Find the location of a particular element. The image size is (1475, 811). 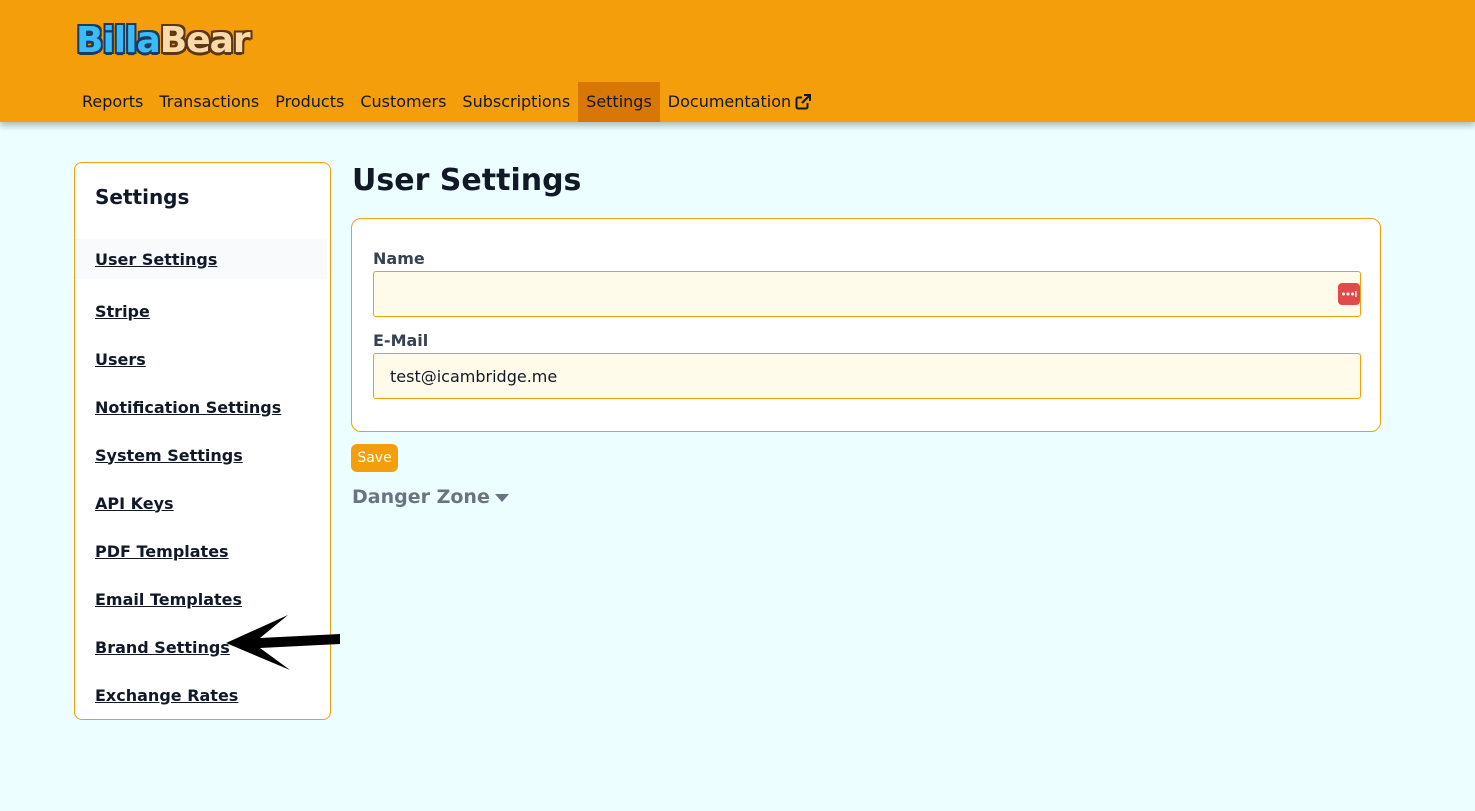

sidebar-item-exchange-rates: Exchange Rates is located at coordinates (201, 695).